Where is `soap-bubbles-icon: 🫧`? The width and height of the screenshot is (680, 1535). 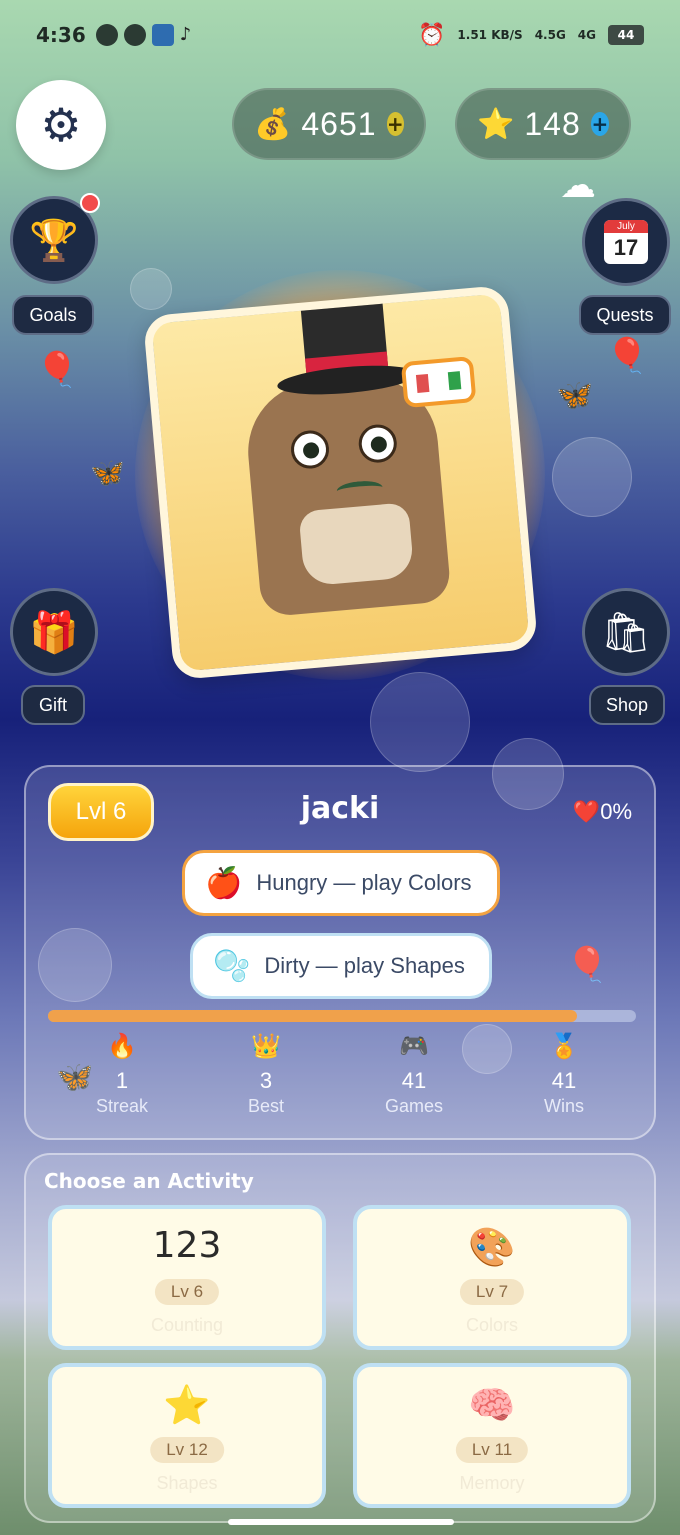
soap-bubbles-icon: 🫧 is located at coordinates (232, 966).